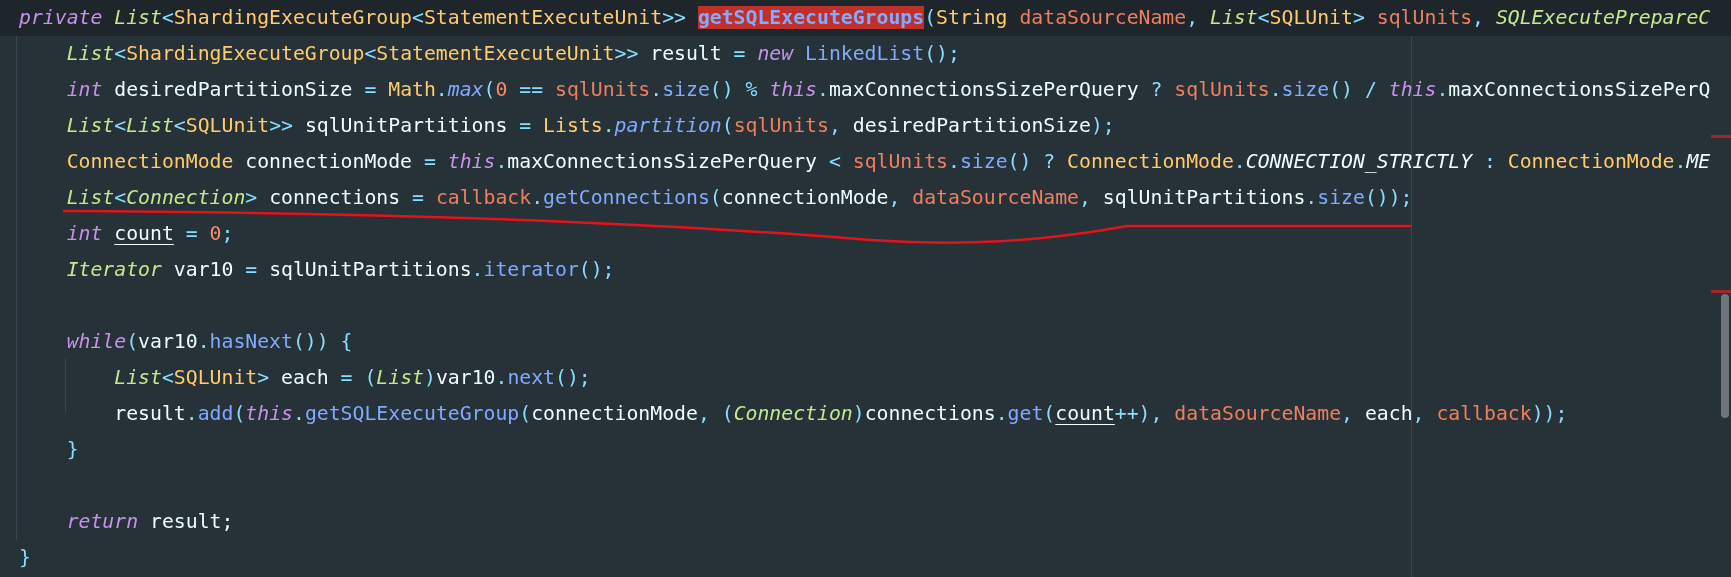  Describe the element at coordinates (840, 414) in the screenshot. I see `code-line: result.add(this.getSQLExecuteGroup(connectionMode, (Connection)connections.get(count++), dataSourceName, each, callback));` at that location.